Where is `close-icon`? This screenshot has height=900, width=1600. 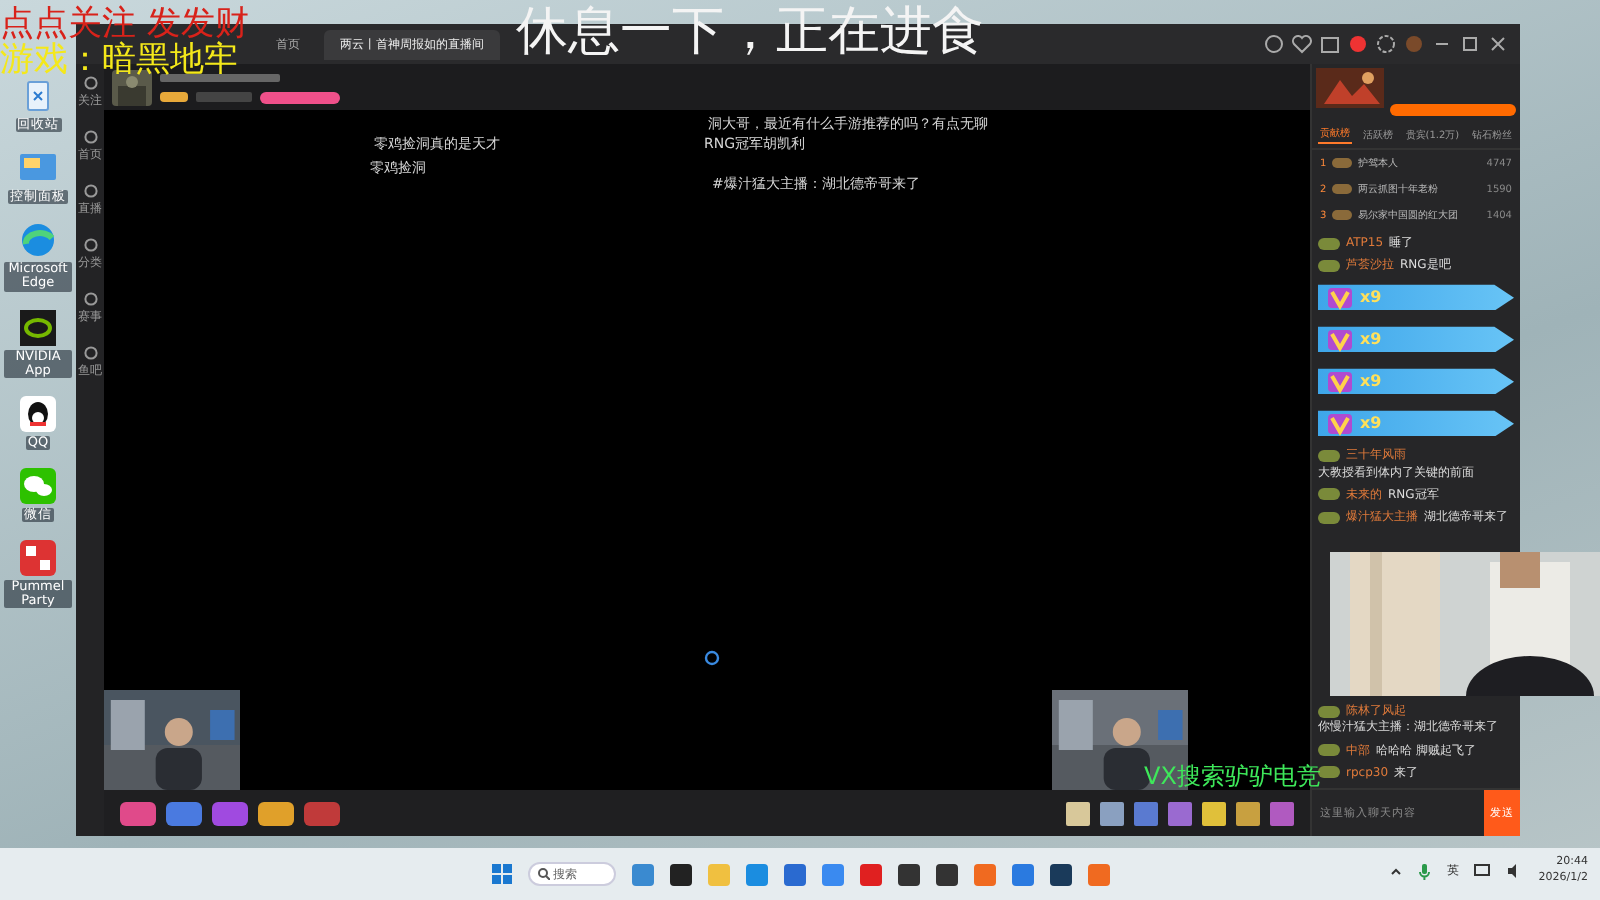 close-icon is located at coordinates (1498, 44).